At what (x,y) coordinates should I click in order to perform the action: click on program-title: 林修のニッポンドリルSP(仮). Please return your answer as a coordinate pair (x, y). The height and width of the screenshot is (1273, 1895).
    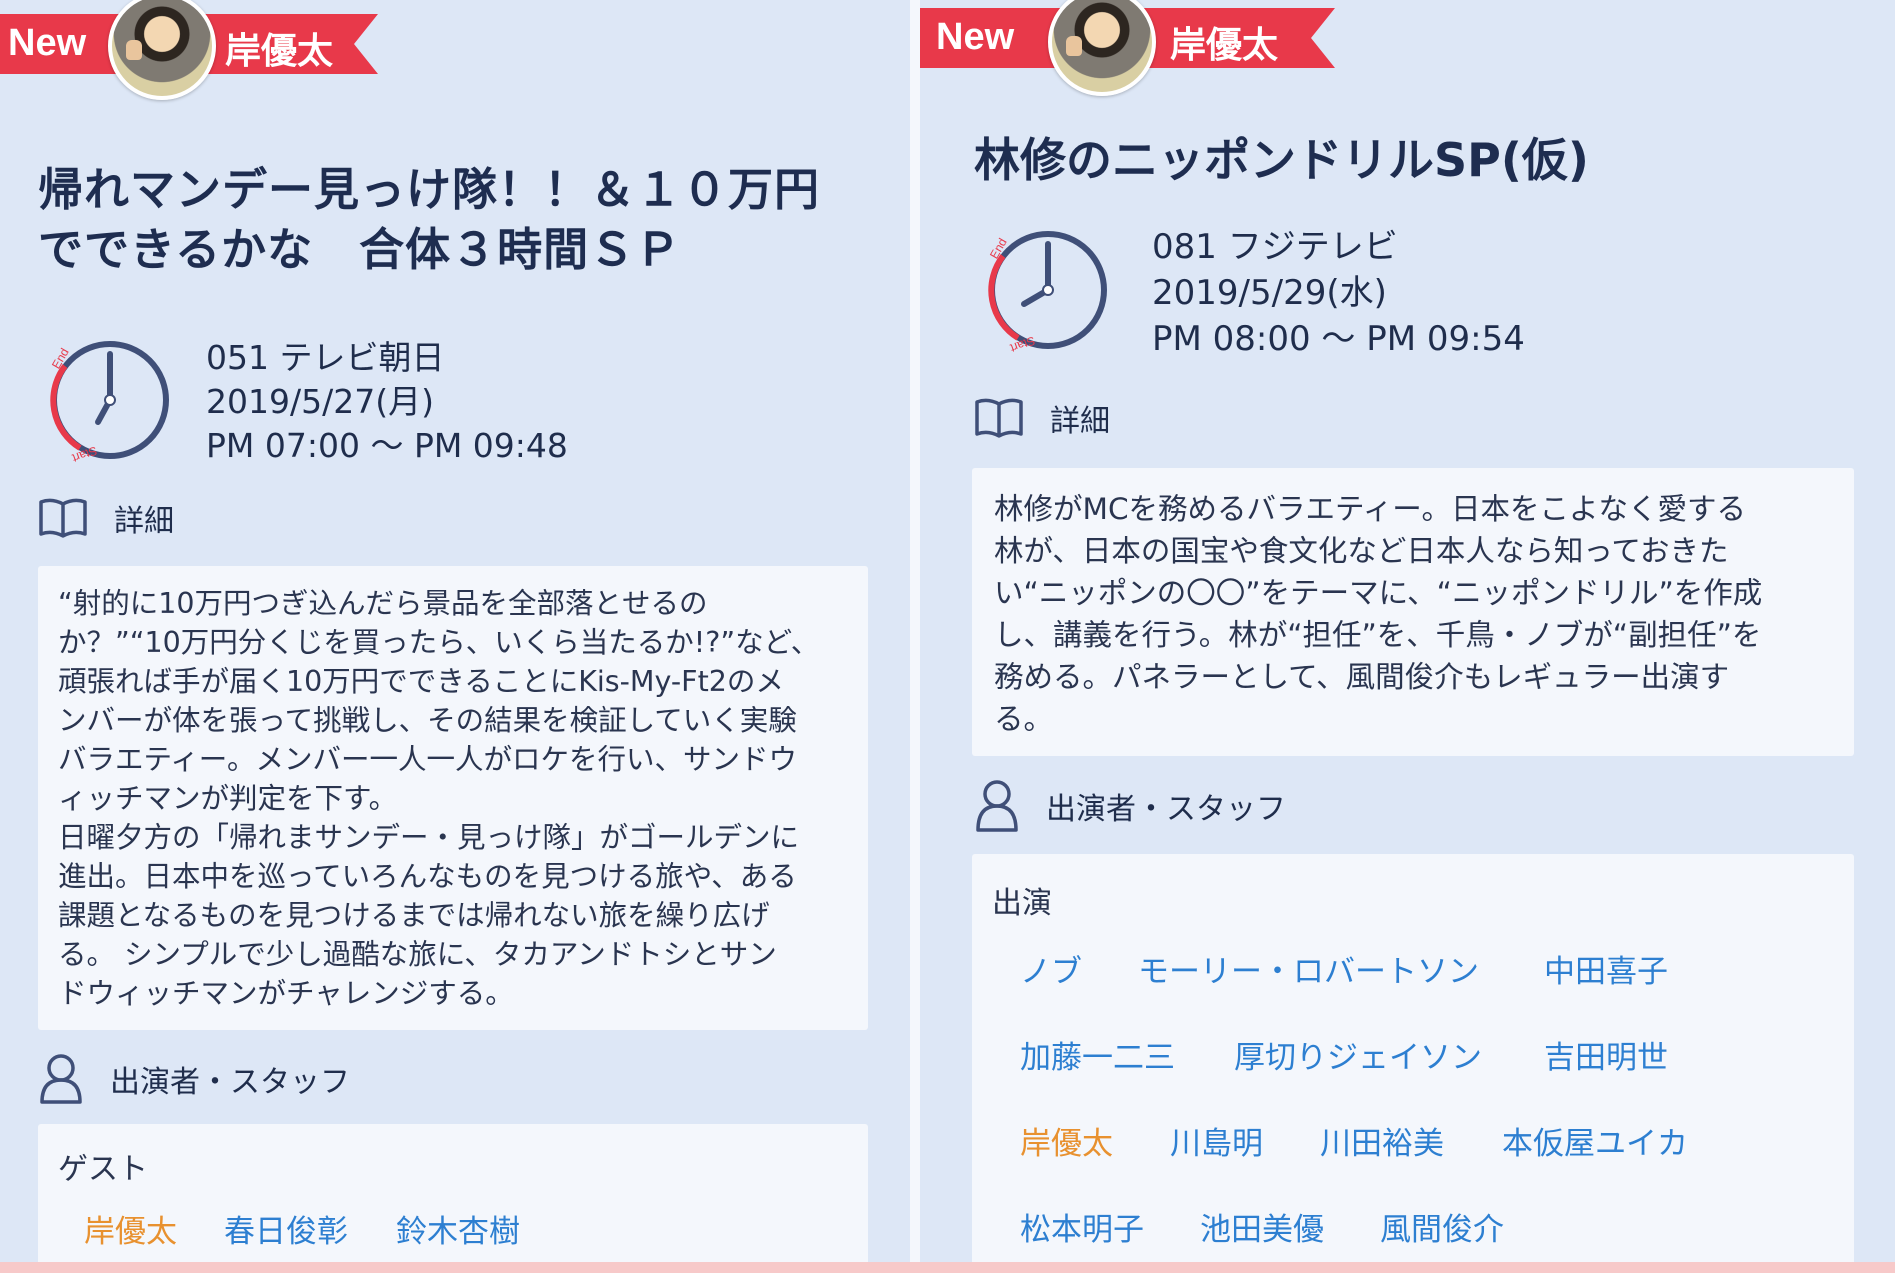
    Looking at the image, I should click on (1281, 160).